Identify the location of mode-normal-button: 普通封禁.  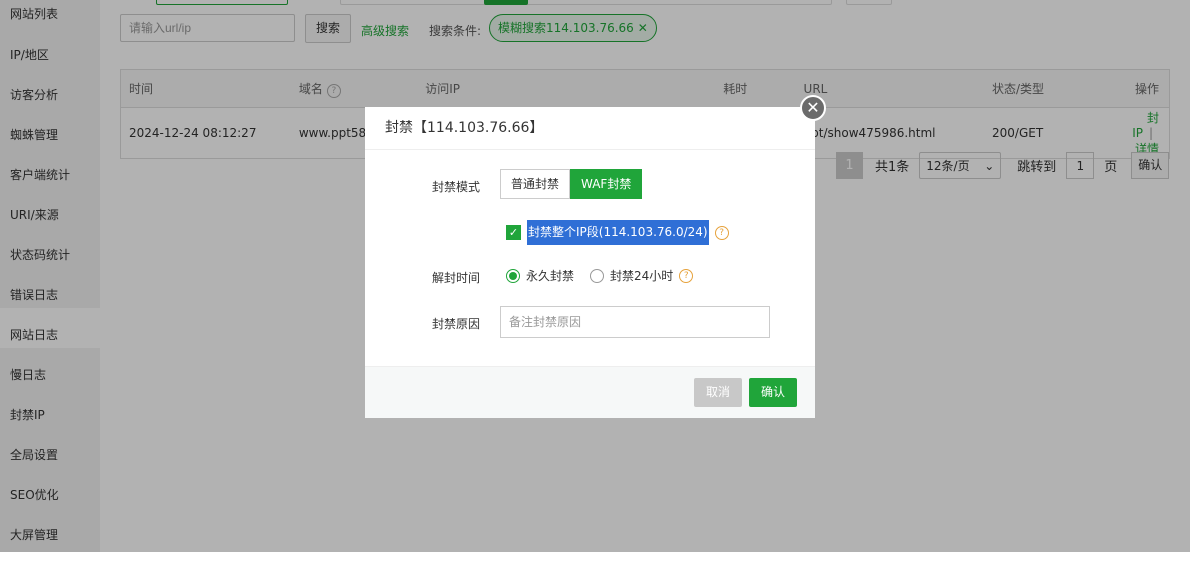
(535, 184).